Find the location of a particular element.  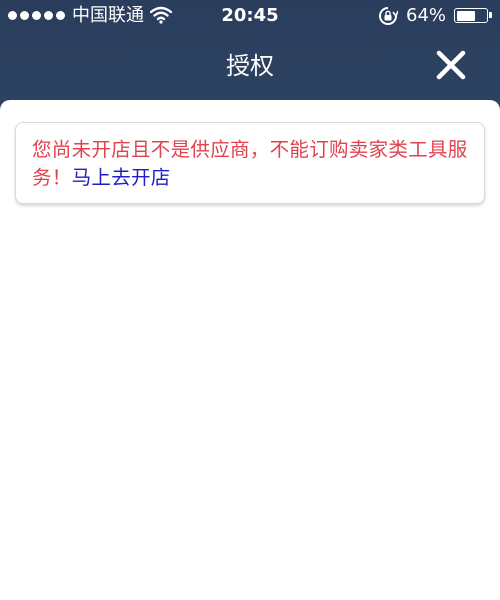

close-icon is located at coordinates (451, 65).